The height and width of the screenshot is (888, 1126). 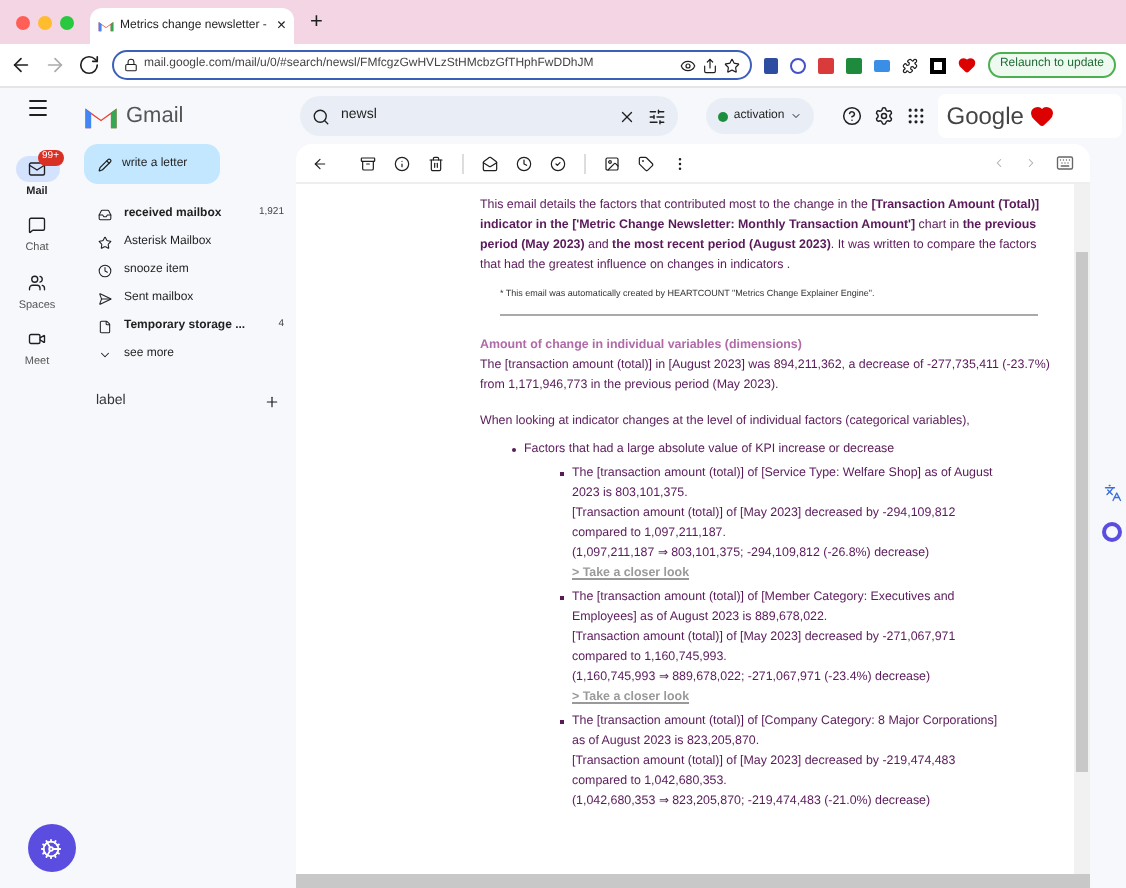 What do you see at coordinates (612, 163) in the screenshot?
I see `move-to-icon` at bounding box center [612, 163].